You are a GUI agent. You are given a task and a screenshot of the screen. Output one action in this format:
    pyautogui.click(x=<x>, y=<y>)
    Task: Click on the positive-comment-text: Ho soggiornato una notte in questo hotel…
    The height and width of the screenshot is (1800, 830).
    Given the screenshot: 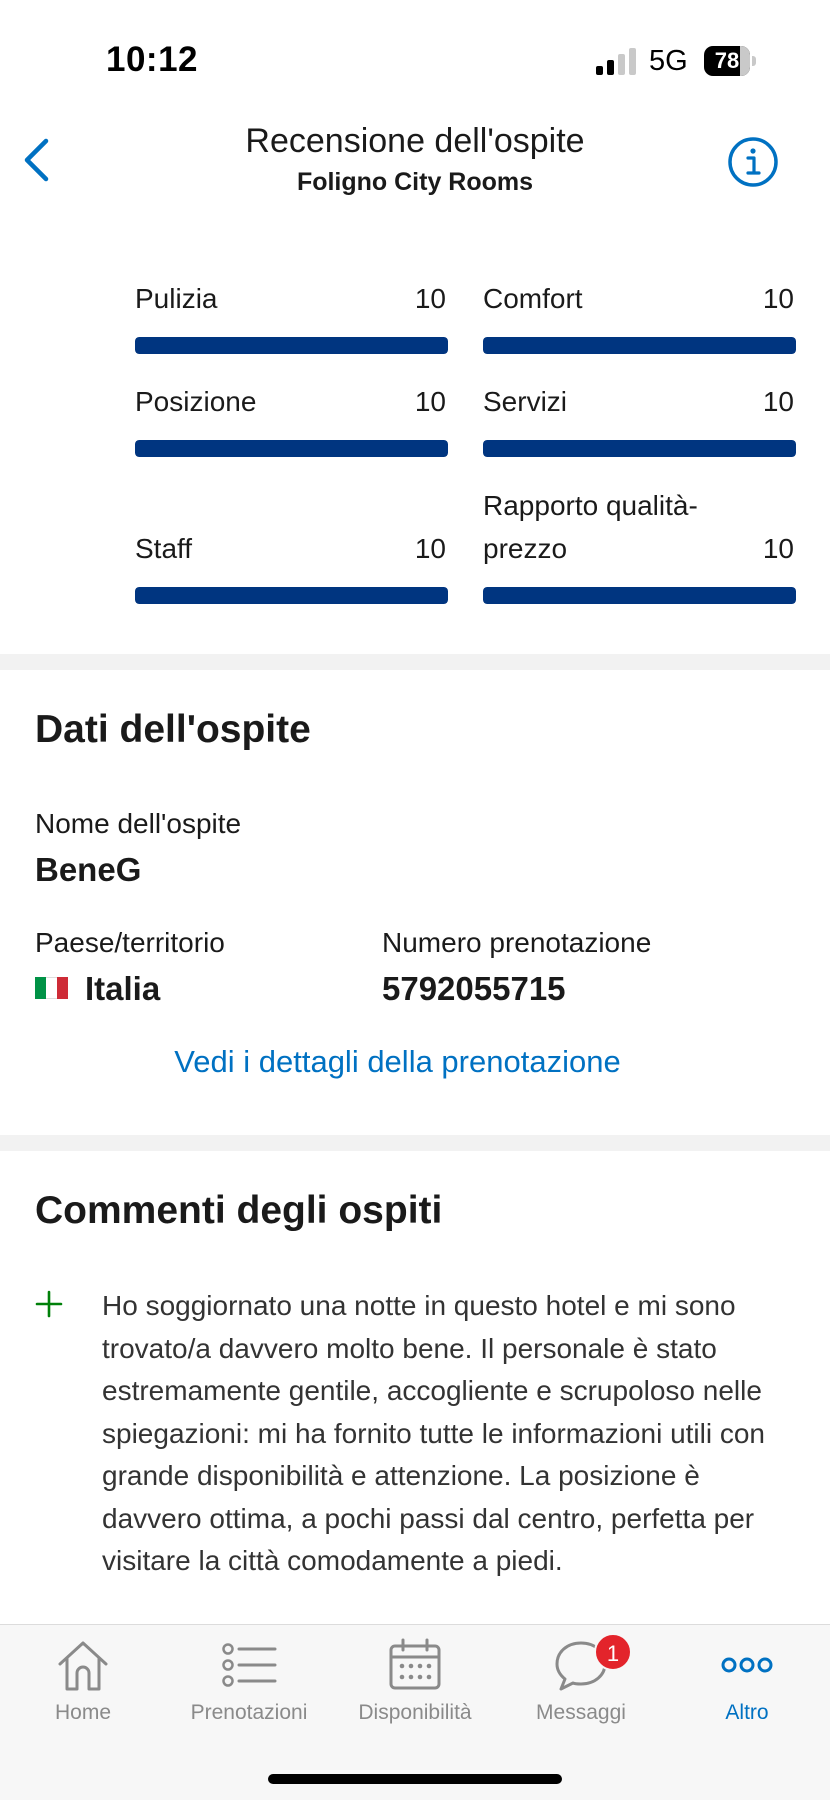 What is the action you would take?
    pyautogui.click(x=434, y=1433)
    